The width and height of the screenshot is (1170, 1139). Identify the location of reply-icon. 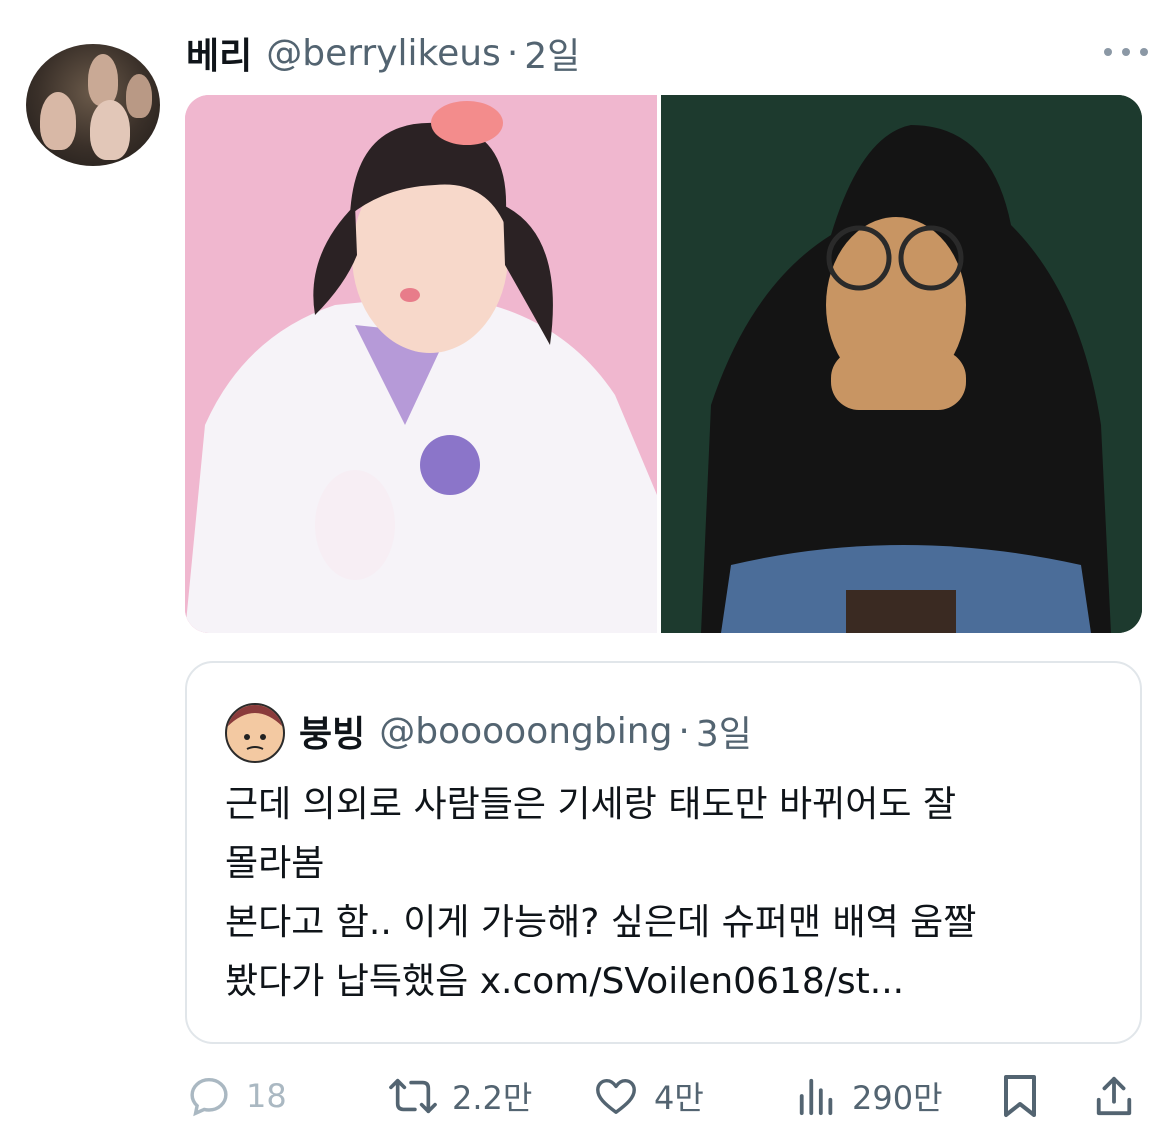
(209, 1097).